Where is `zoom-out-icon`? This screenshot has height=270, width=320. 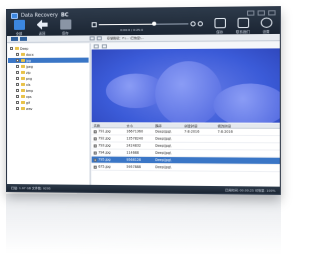
zoom-out-icon is located at coordinates (104, 46).